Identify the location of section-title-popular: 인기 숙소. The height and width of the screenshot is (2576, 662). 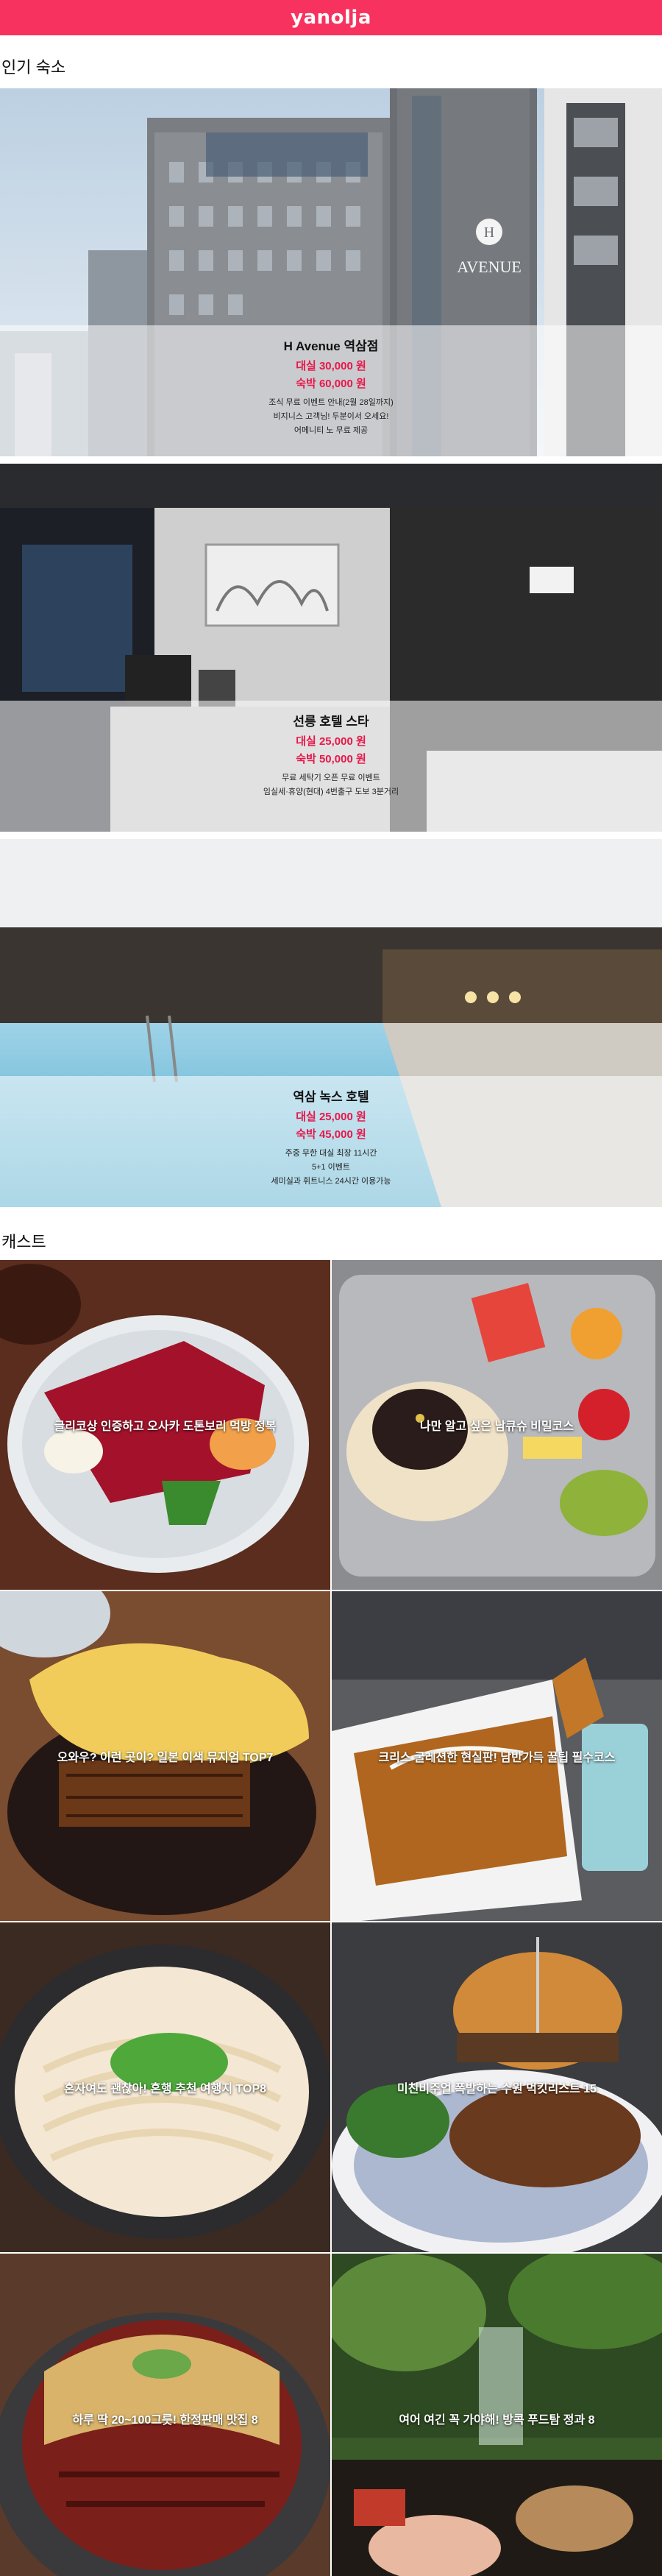
(33, 67).